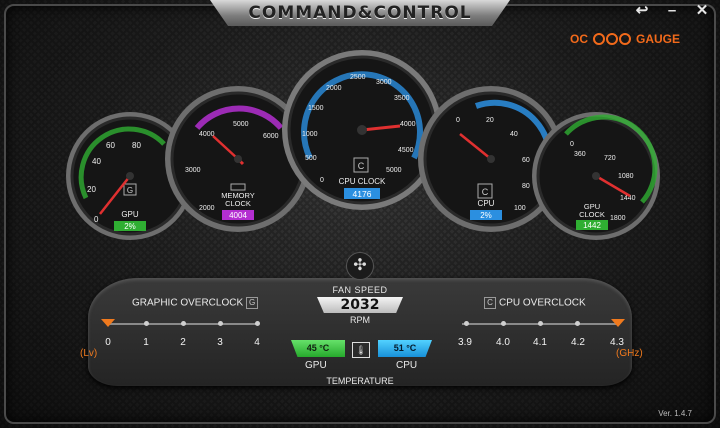 The width and height of the screenshot is (720, 428). I want to click on graphic-overclock-label: GRAPHIC OVERCLOCK, so click(188, 303).